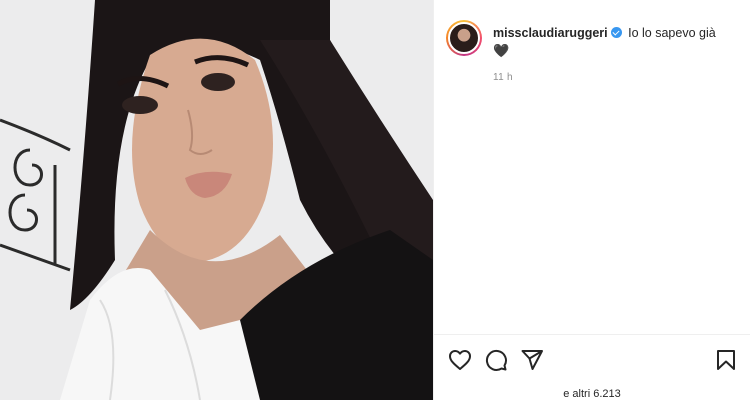 Image resolution: width=750 pixels, height=400 pixels. I want to click on comment-bubble-icon, so click(496, 360).